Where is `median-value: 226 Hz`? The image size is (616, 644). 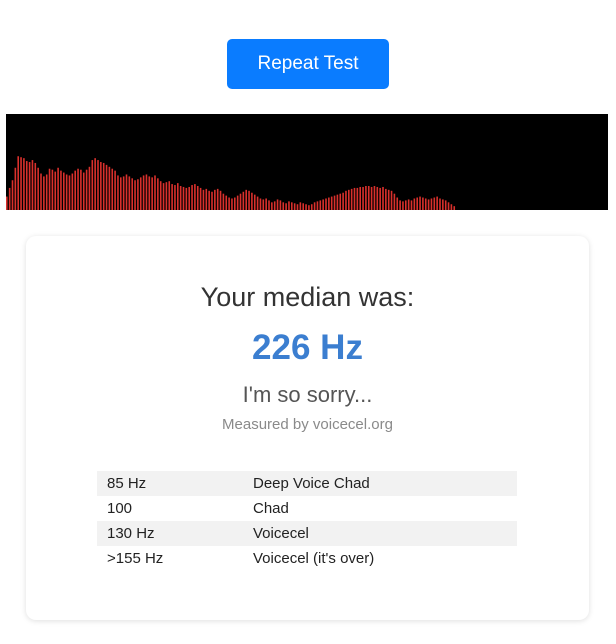 median-value: 226 Hz is located at coordinates (307, 347).